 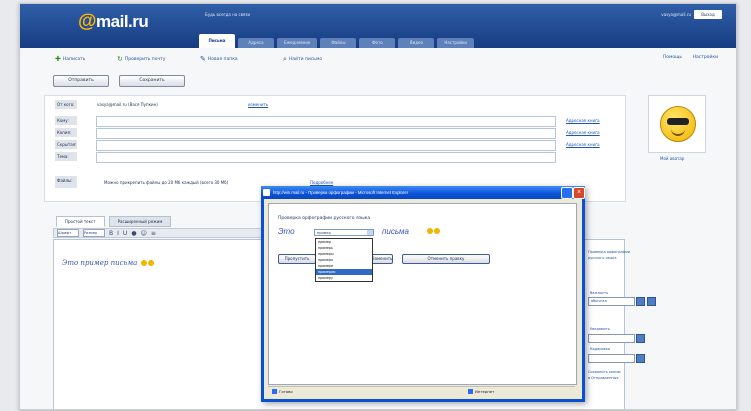 What do you see at coordinates (583, 120) in the screenshot?
I see `to-addressbook-link: Адресная книга` at bounding box center [583, 120].